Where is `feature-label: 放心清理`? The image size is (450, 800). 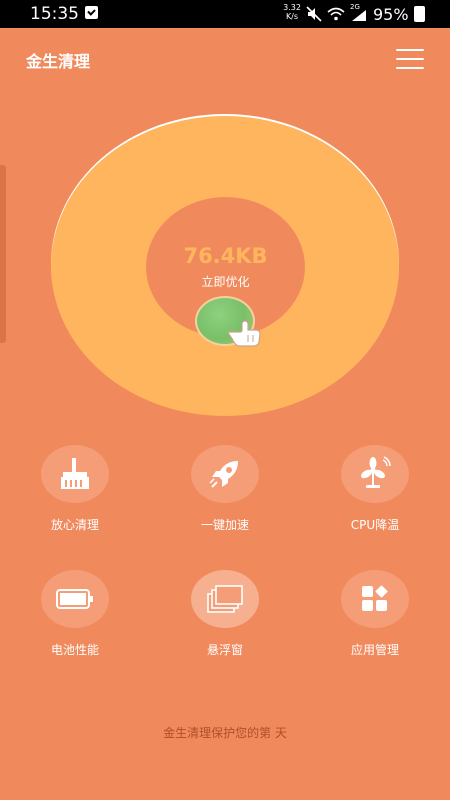
feature-label: 放心清理 is located at coordinates (74, 525).